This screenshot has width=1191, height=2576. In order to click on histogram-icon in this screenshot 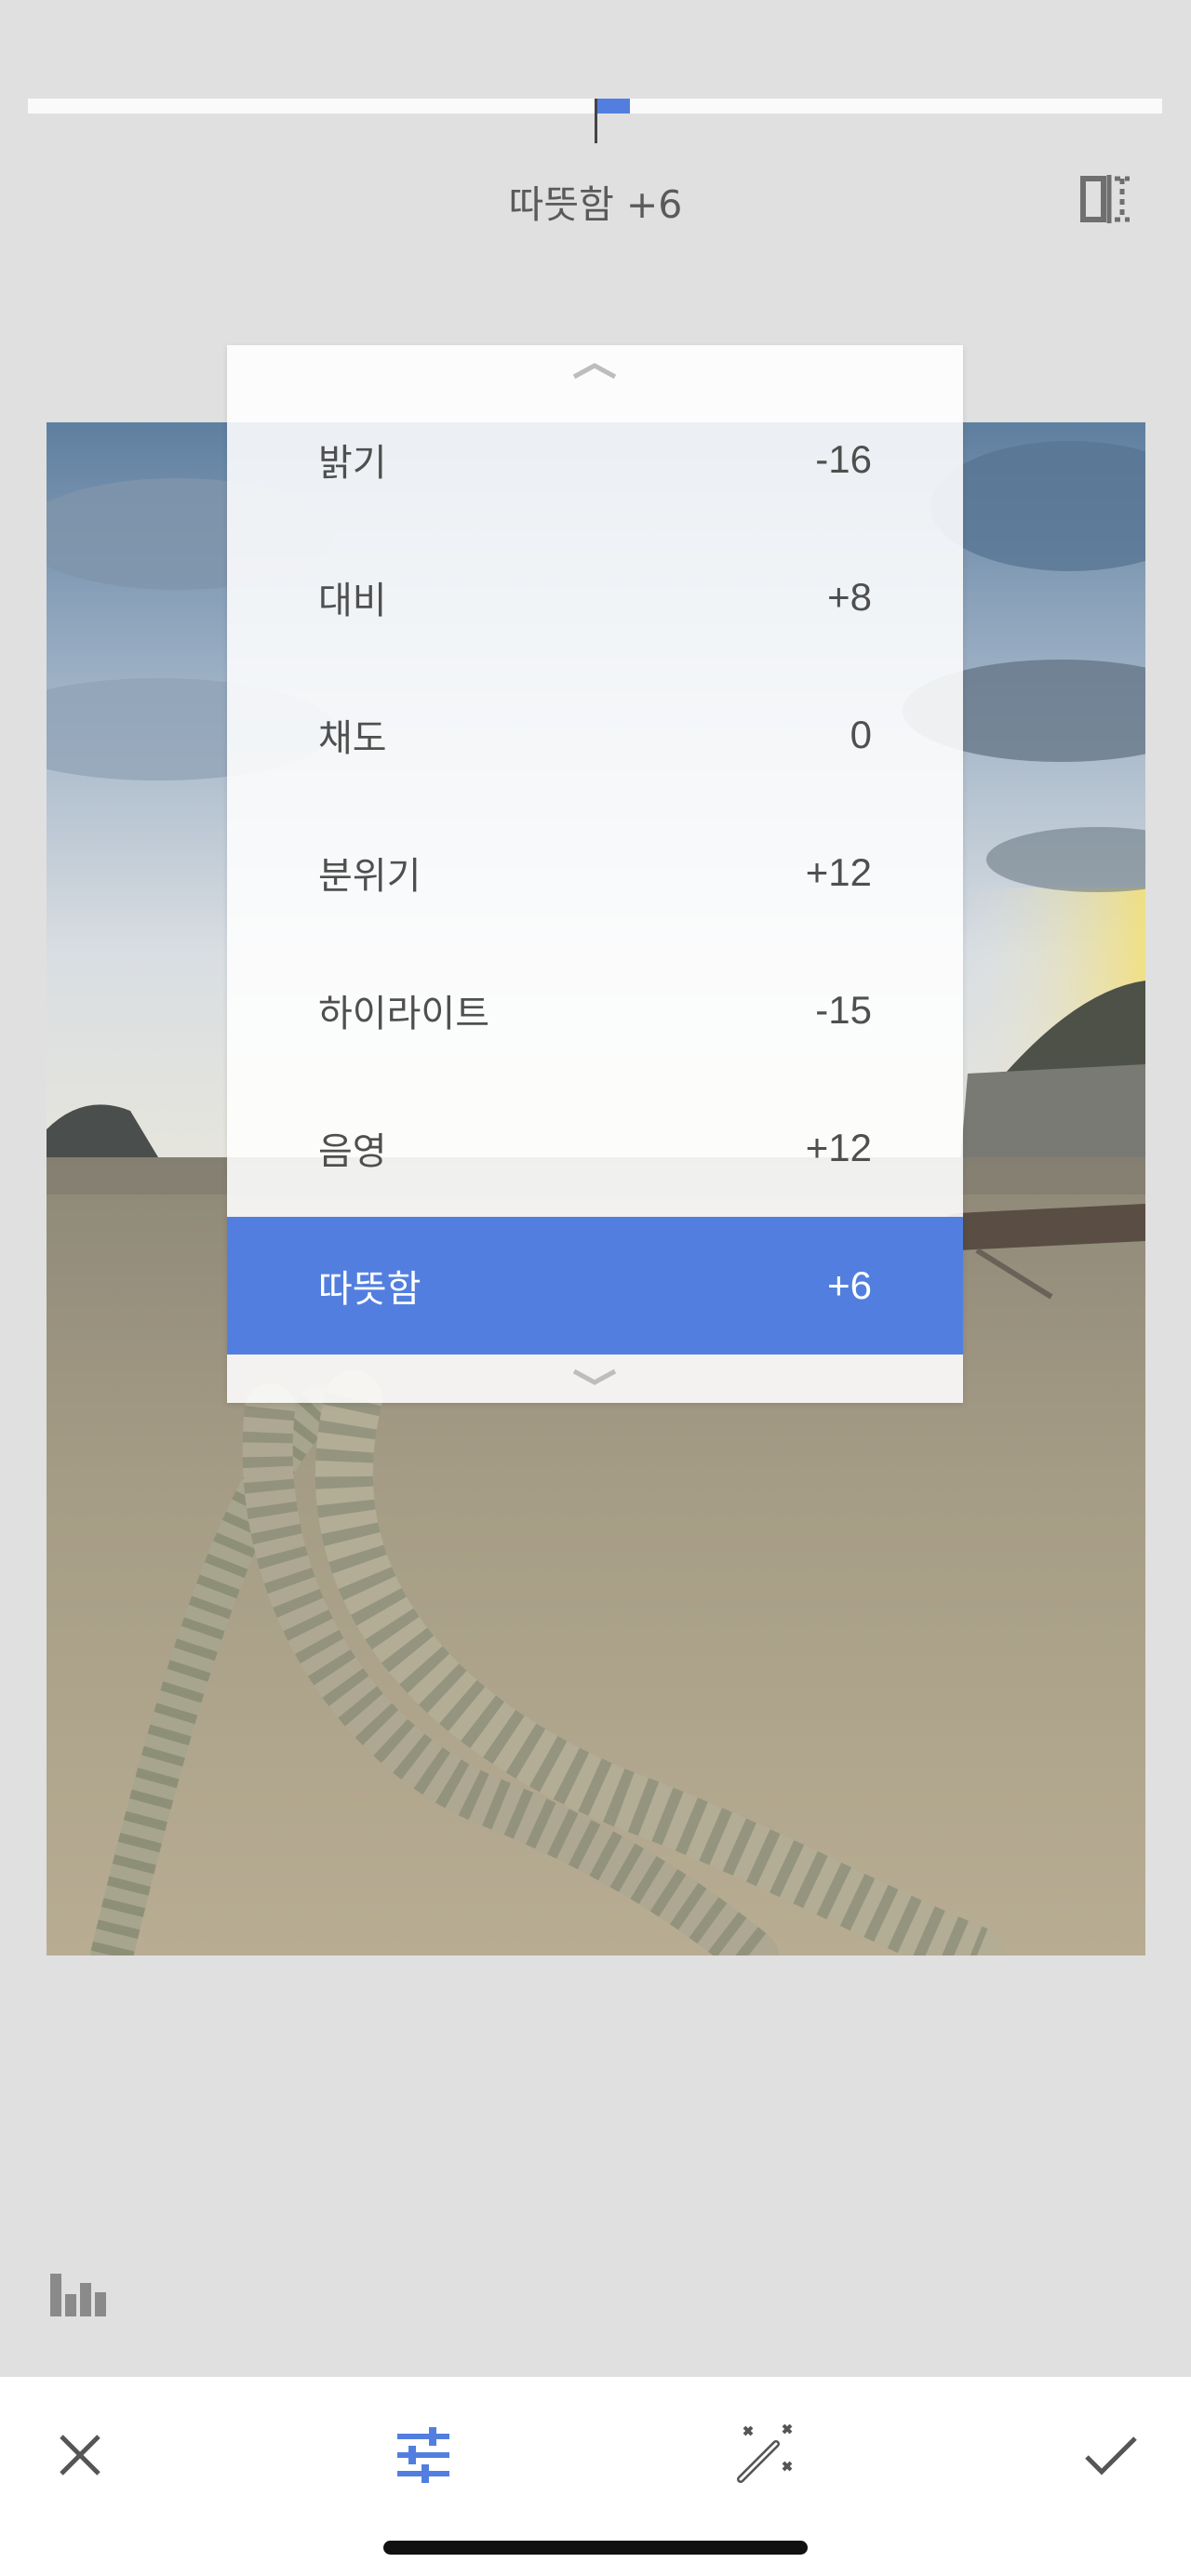, I will do `click(80, 2294)`.